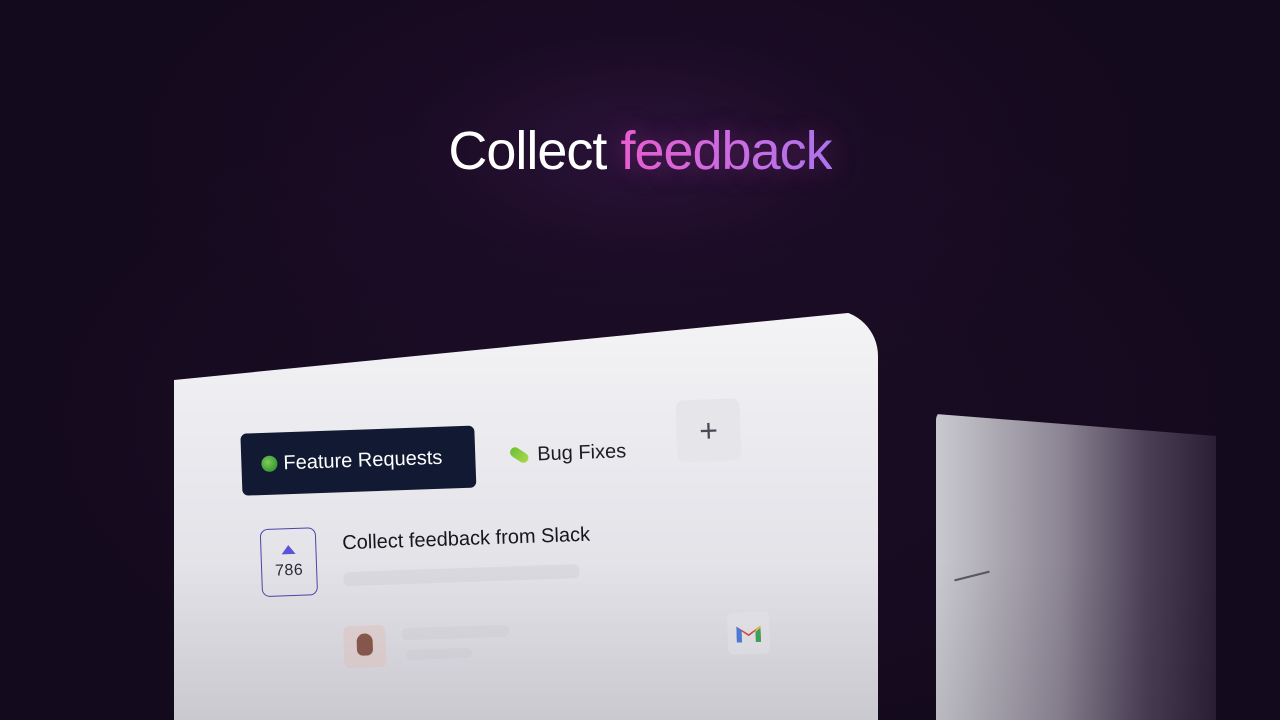 This screenshot has height=720, width=1280. I want to click on plus-icon: +, so click(708, 430).